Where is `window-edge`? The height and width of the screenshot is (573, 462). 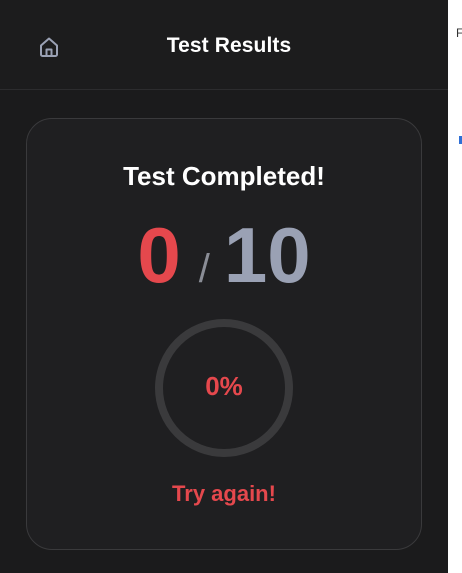
window-edge is located at coordinates (455, 286).